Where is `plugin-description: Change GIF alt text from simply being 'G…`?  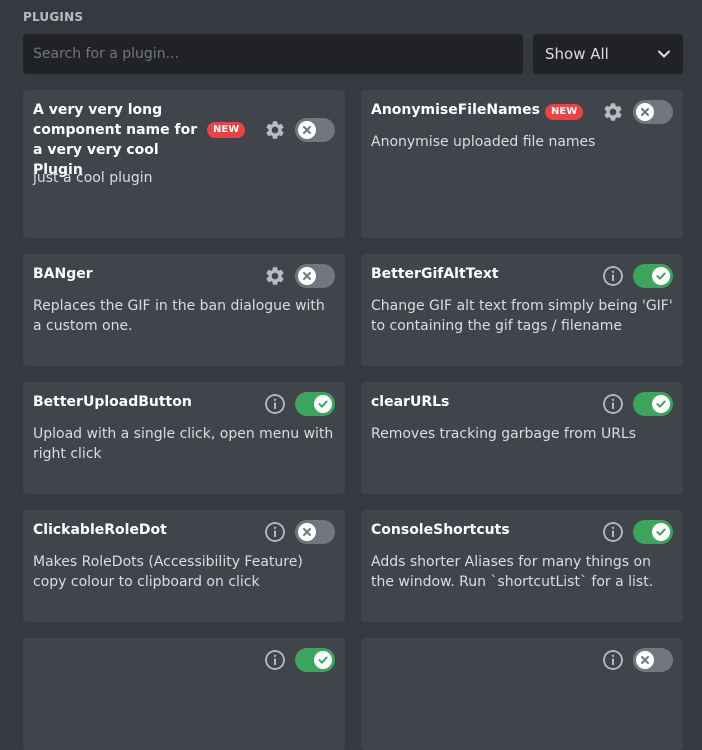
plugin-description: Change GIF alt text from simply being 'G… is located at coordinates (522, 316).